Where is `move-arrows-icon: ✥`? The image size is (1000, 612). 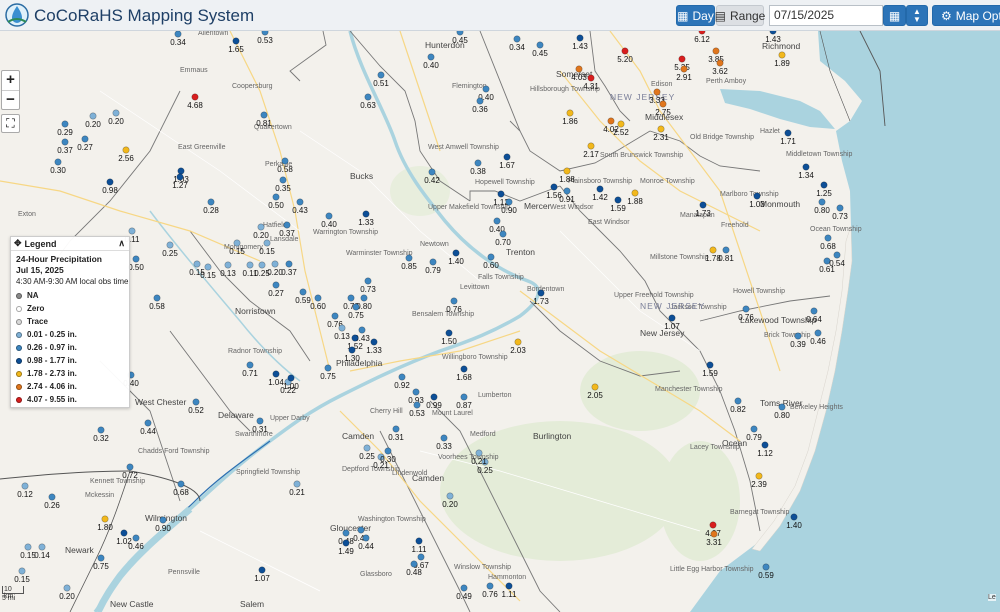 move-arrows-icon: ✥ is located at coordinates (18, 243).